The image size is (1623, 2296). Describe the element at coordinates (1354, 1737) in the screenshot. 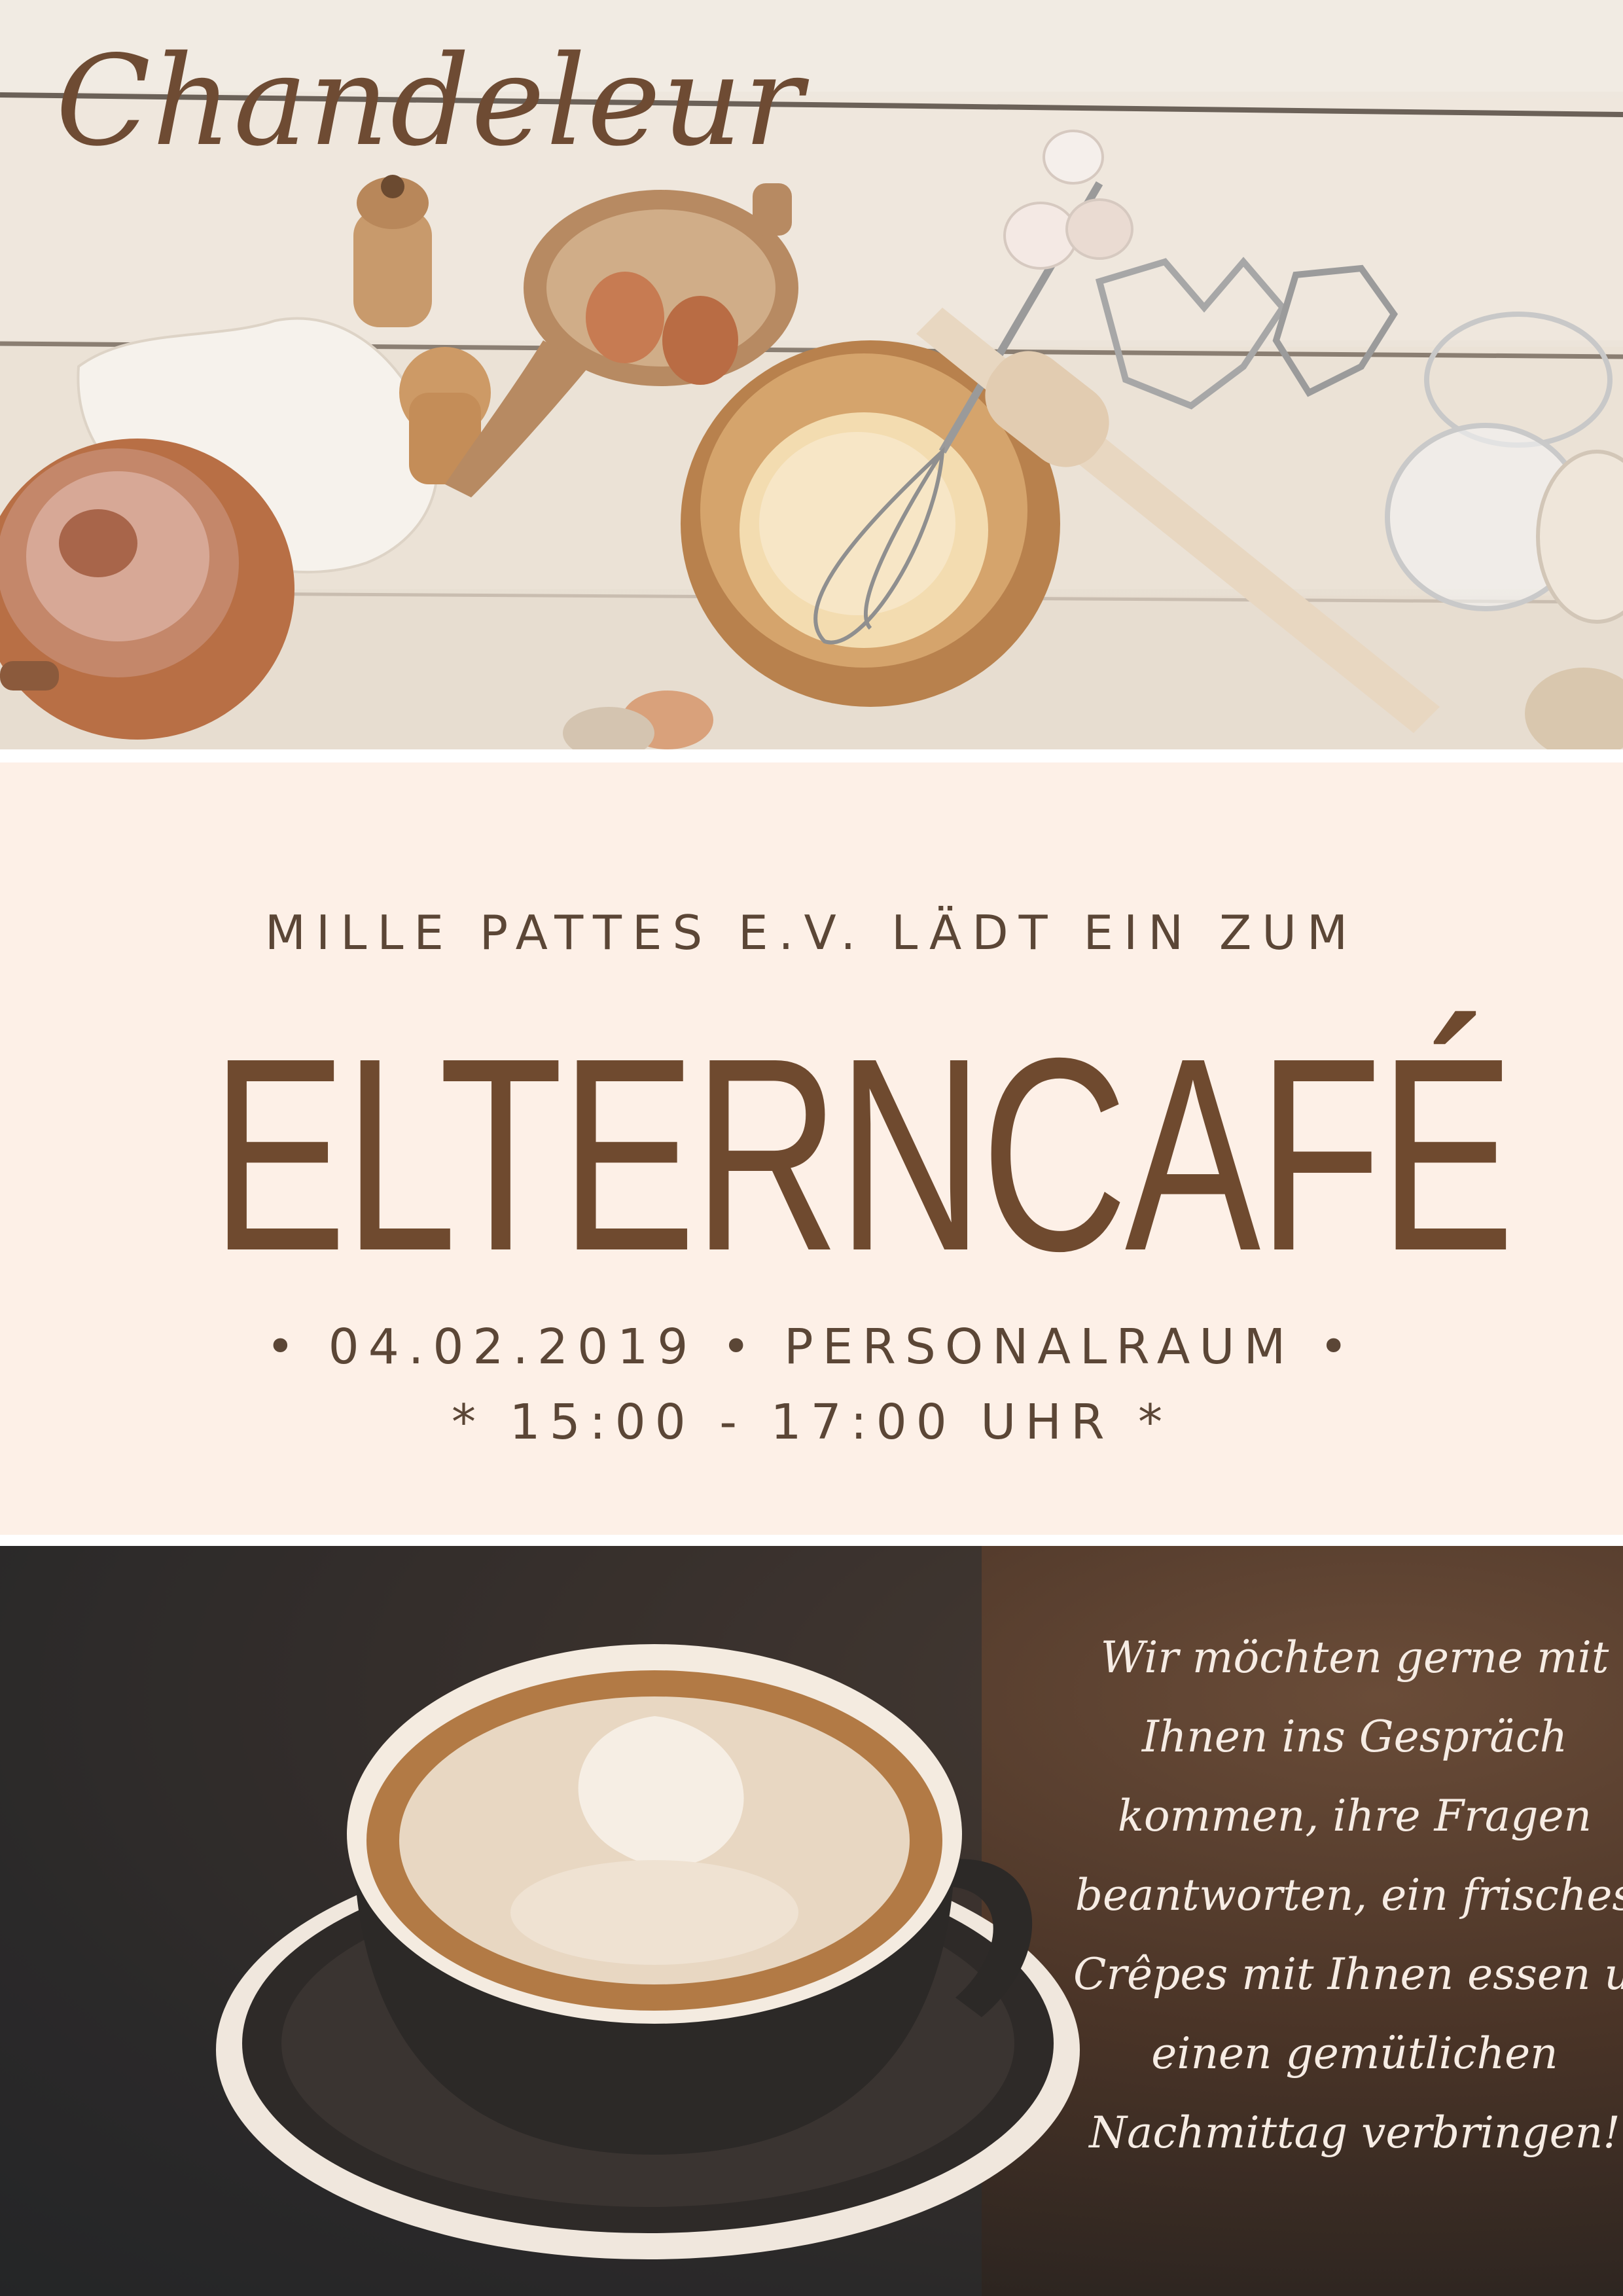

I see `invitation-line: Ihnen ins Gespräch` at that location.